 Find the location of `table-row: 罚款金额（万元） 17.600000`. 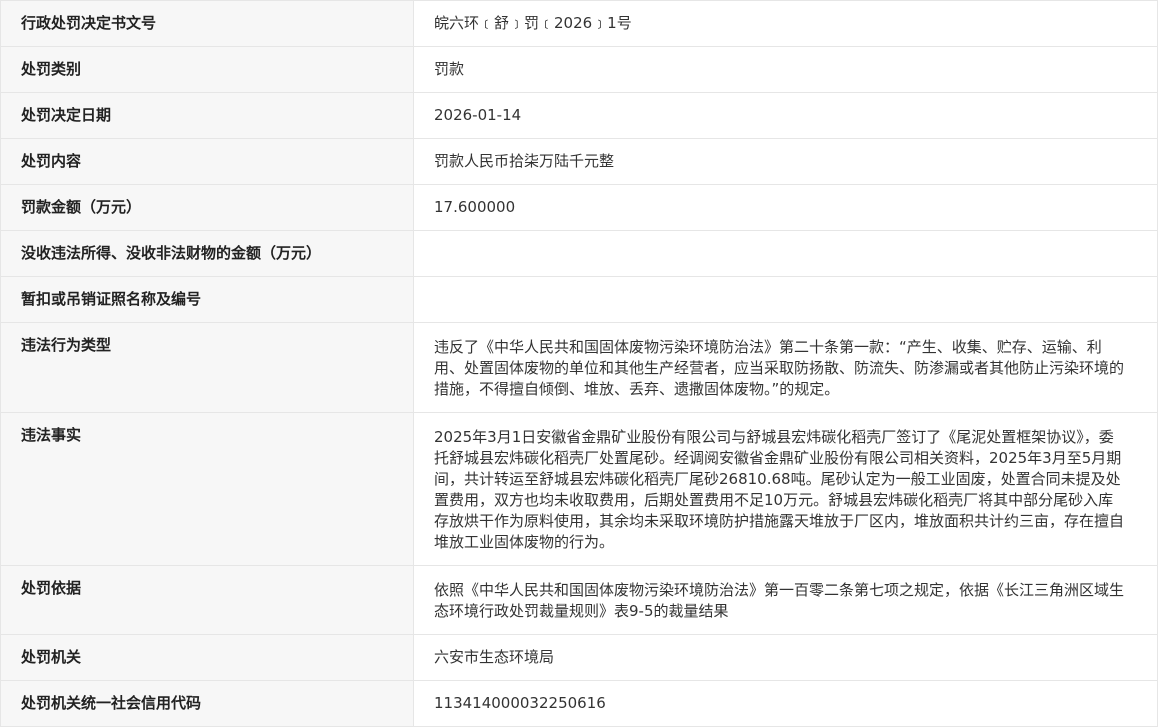

table-row: 罚款金额（万元） 17.600000 is located at coordinates (579, 207).